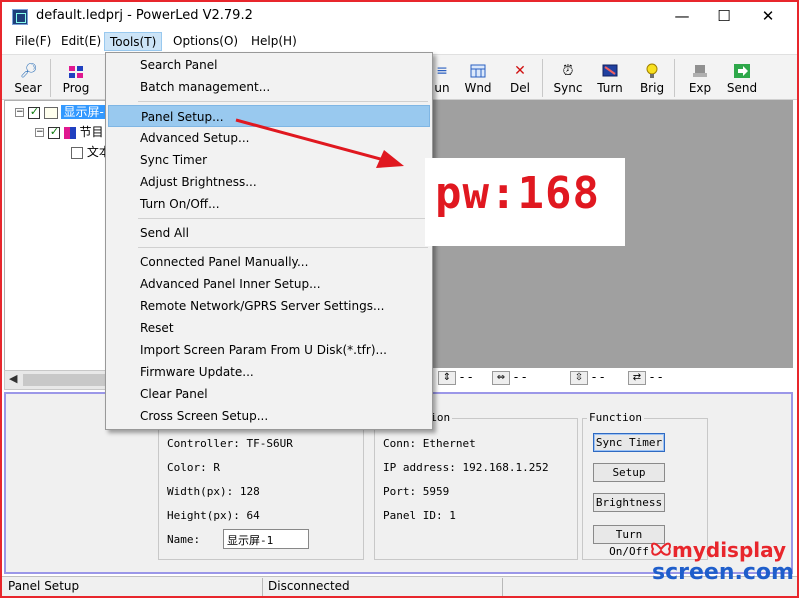 The width and height of the screenshot is (799, 598). What do you see at coordinates (723, 572) in the screenshot?
I see `watermark-line2: screen.com` at bounding box center [723, 572].